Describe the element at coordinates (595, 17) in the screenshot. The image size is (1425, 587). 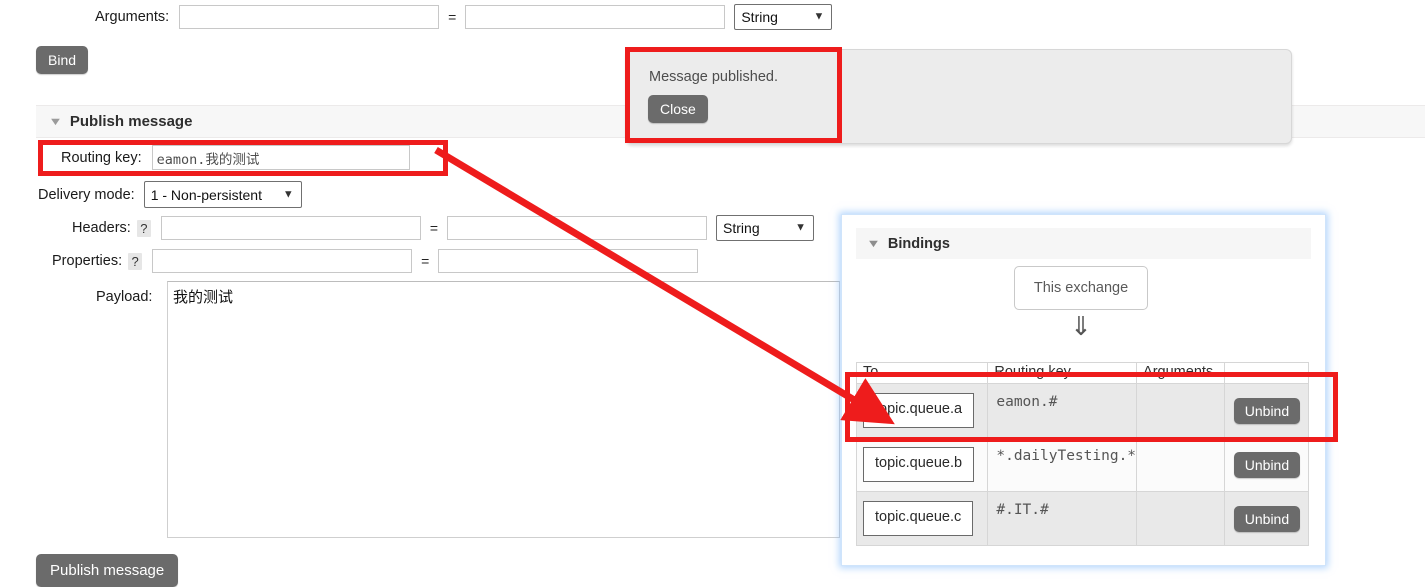
I see `bind-arguments-value-input` at that location.